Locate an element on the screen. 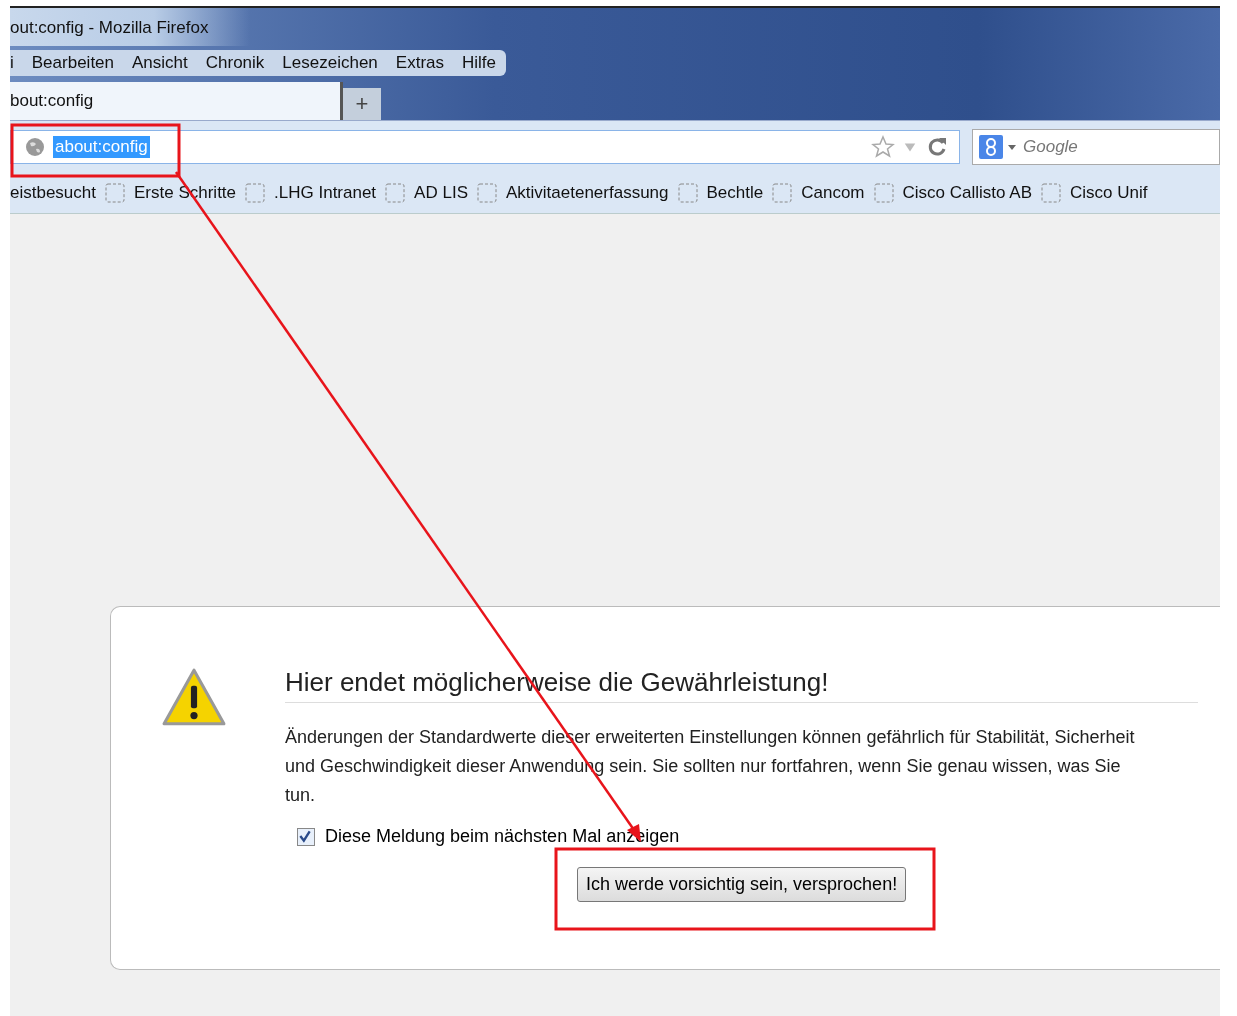 Image resolution: width=1237 pixels, height=1016 pixels. checkbox is located at coordinates (306, 836).